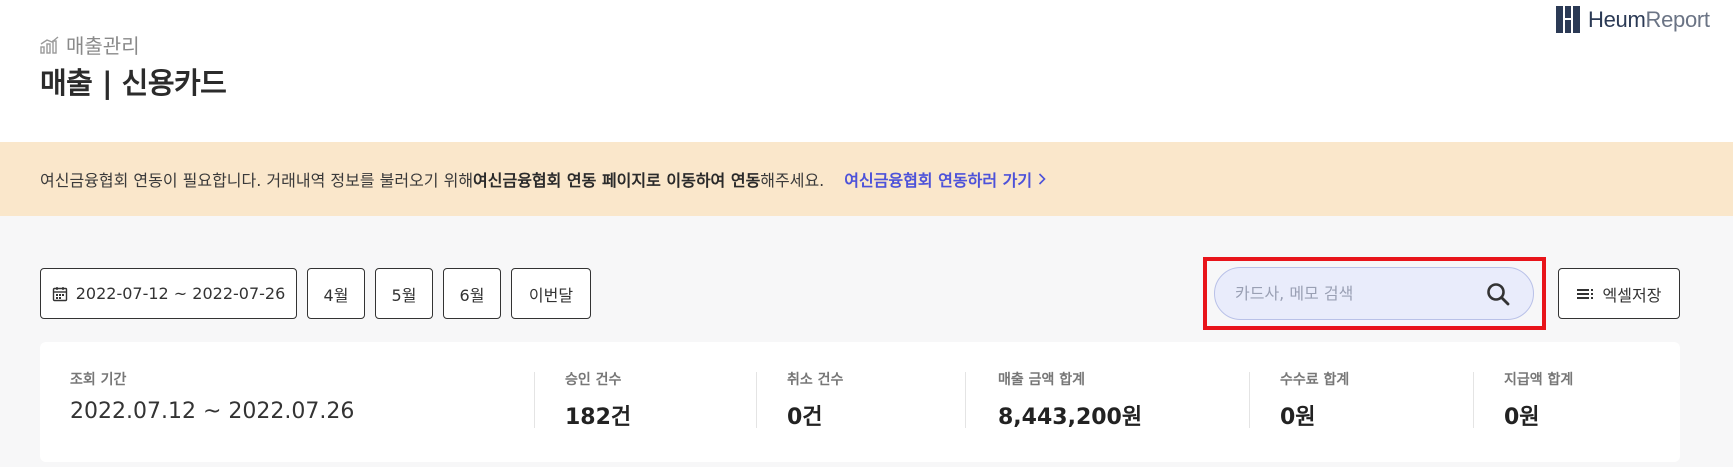  Describe the element at coordinates (1538, 400) in the screenshot. I see `summary-payout-total: 지급액 합계 0원` at that location.